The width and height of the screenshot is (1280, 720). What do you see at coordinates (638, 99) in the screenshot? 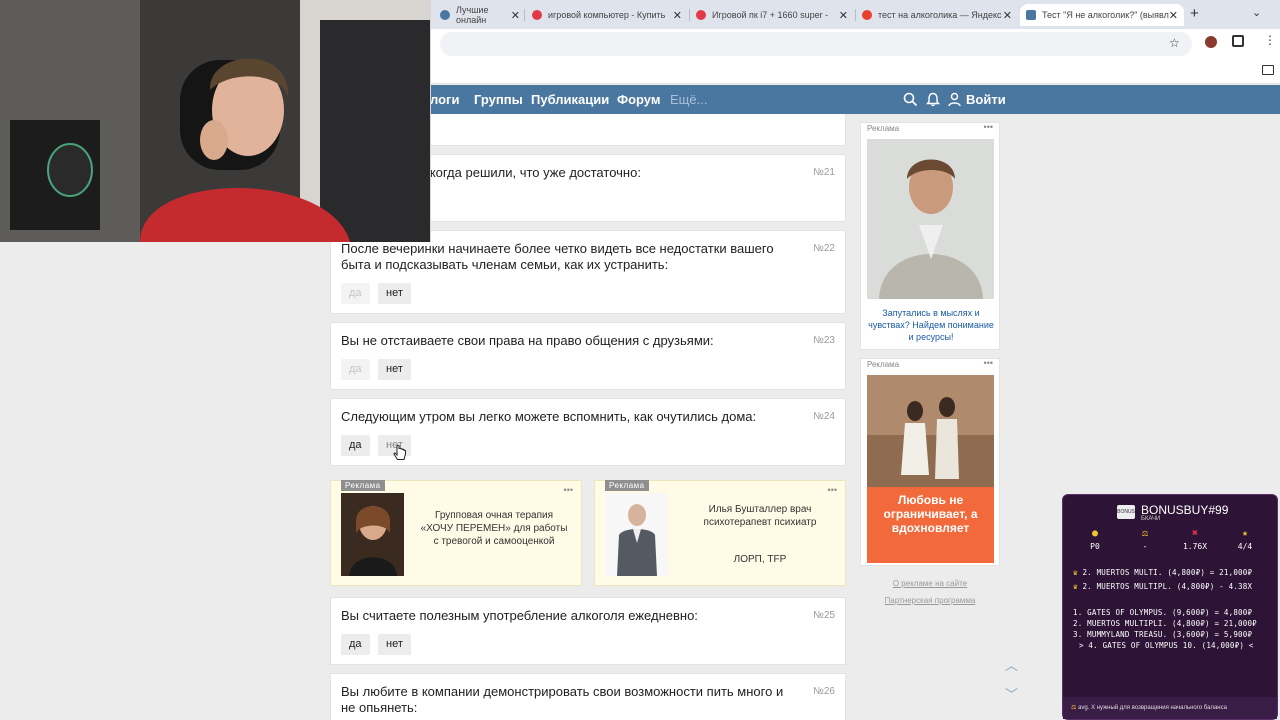
I see `nav-item-forum: Форум` at bounding box center [638, 99].